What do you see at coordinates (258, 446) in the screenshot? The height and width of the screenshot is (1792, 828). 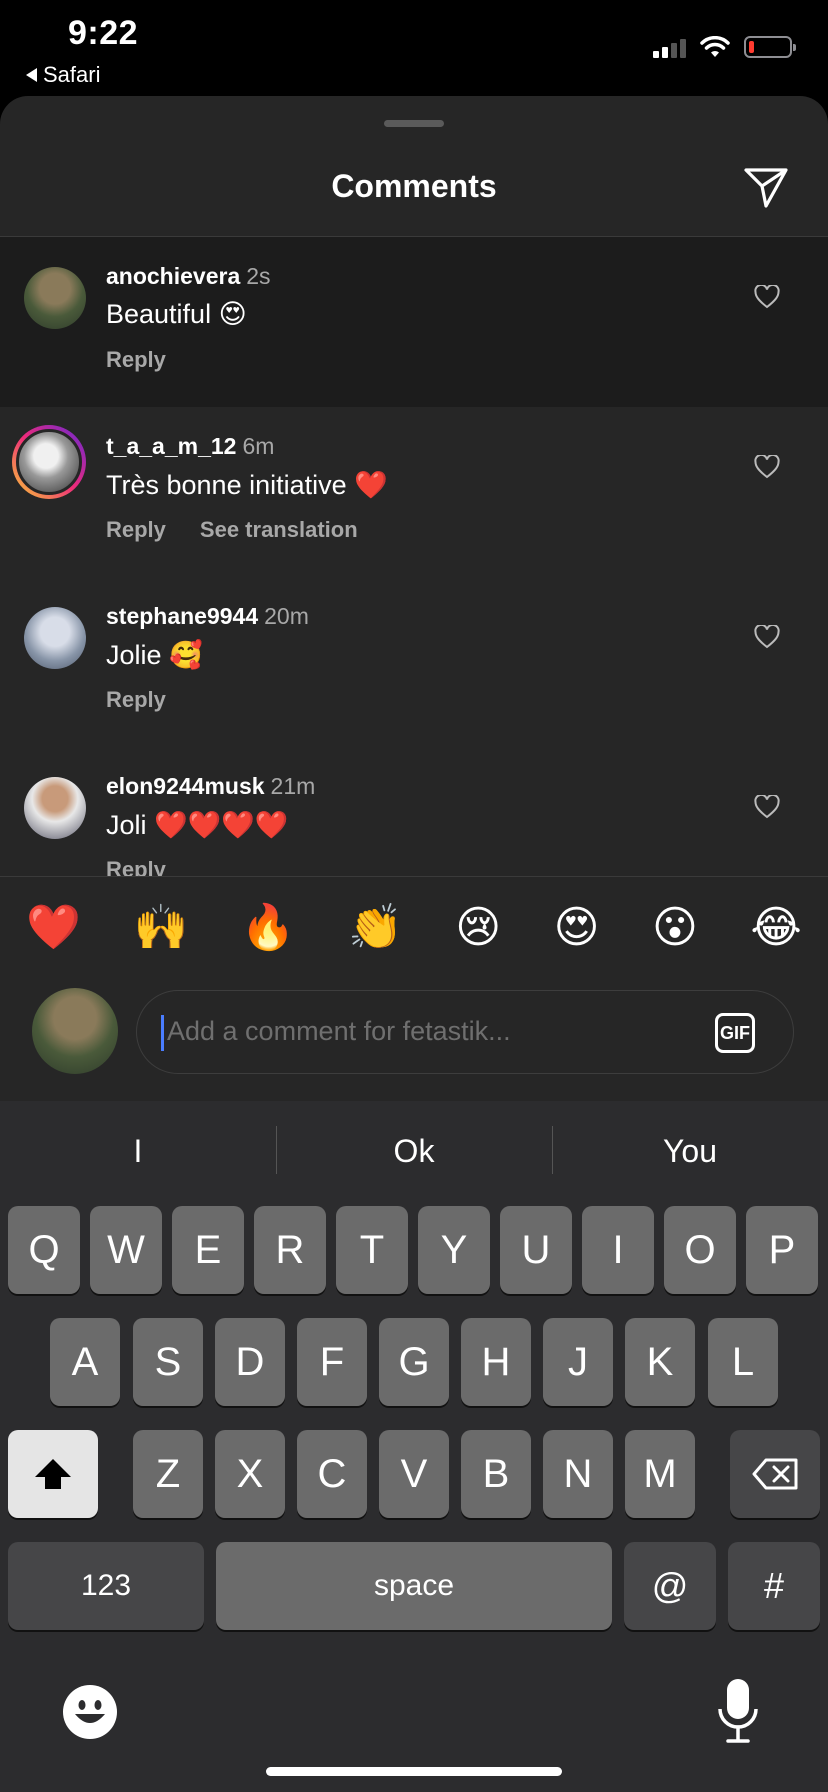 I see `comment-time: 6m` at bounding box center [258, 446].